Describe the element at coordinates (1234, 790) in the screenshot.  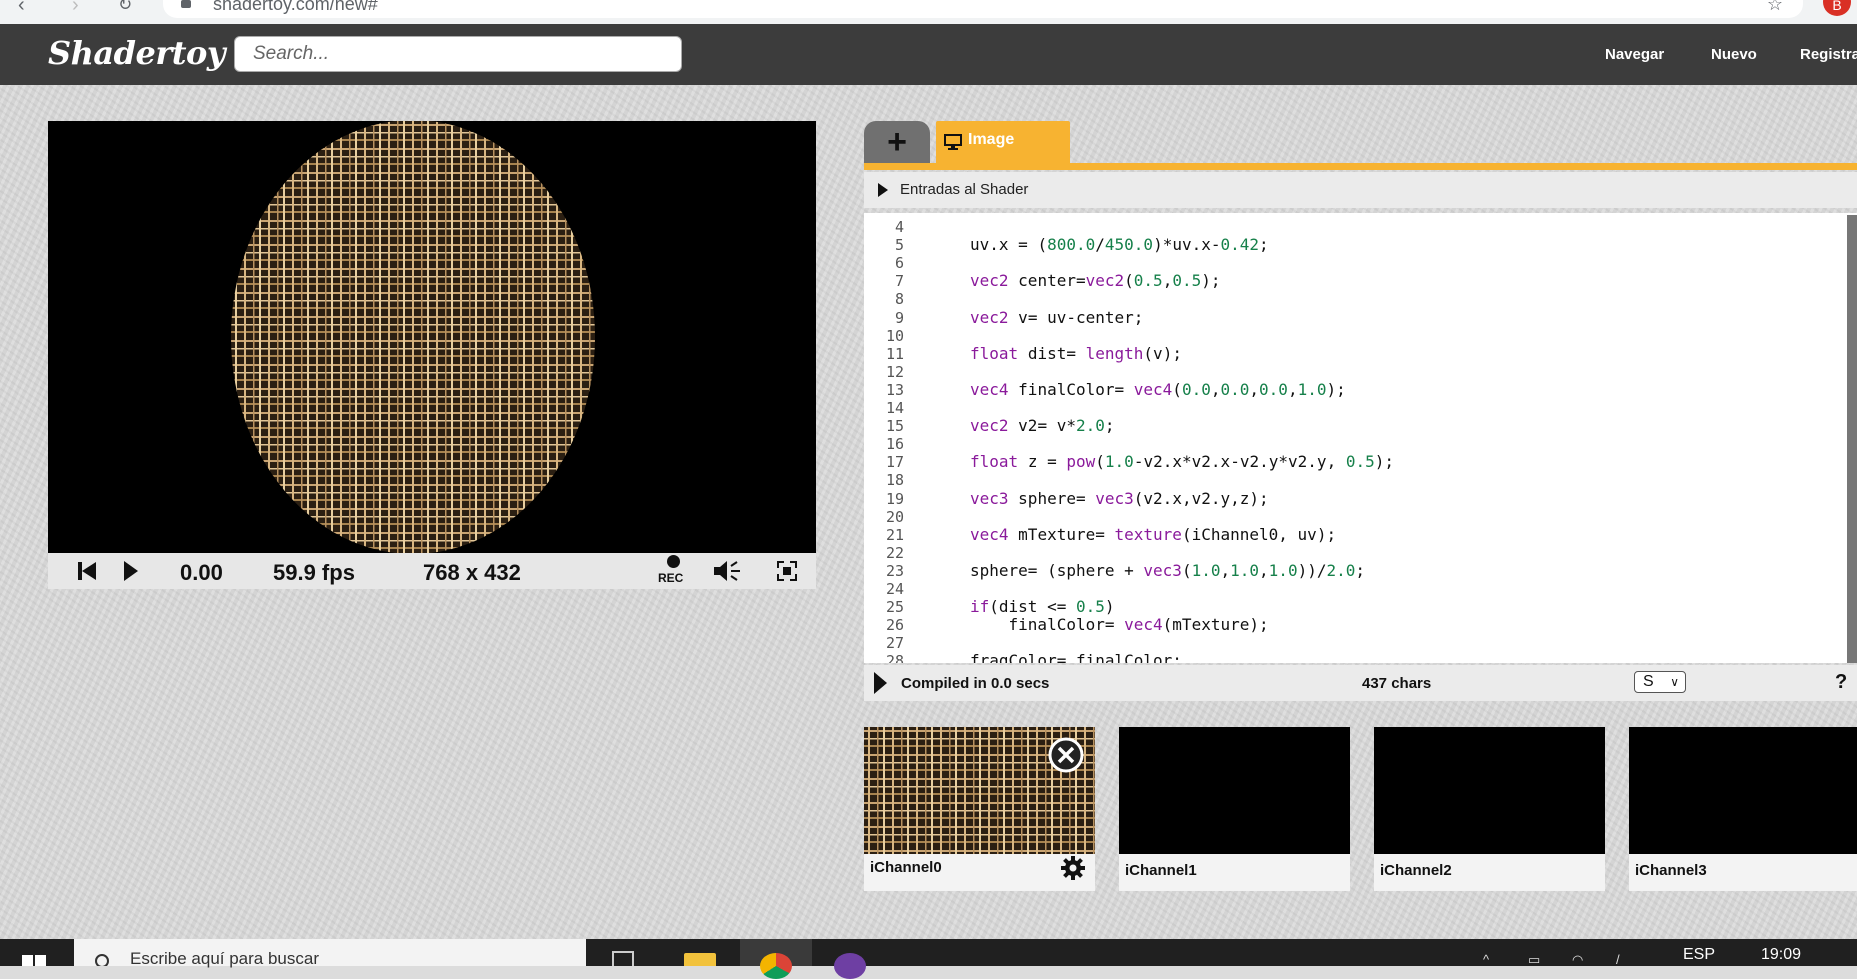
I see `channel-1-thumbnail` at that location.